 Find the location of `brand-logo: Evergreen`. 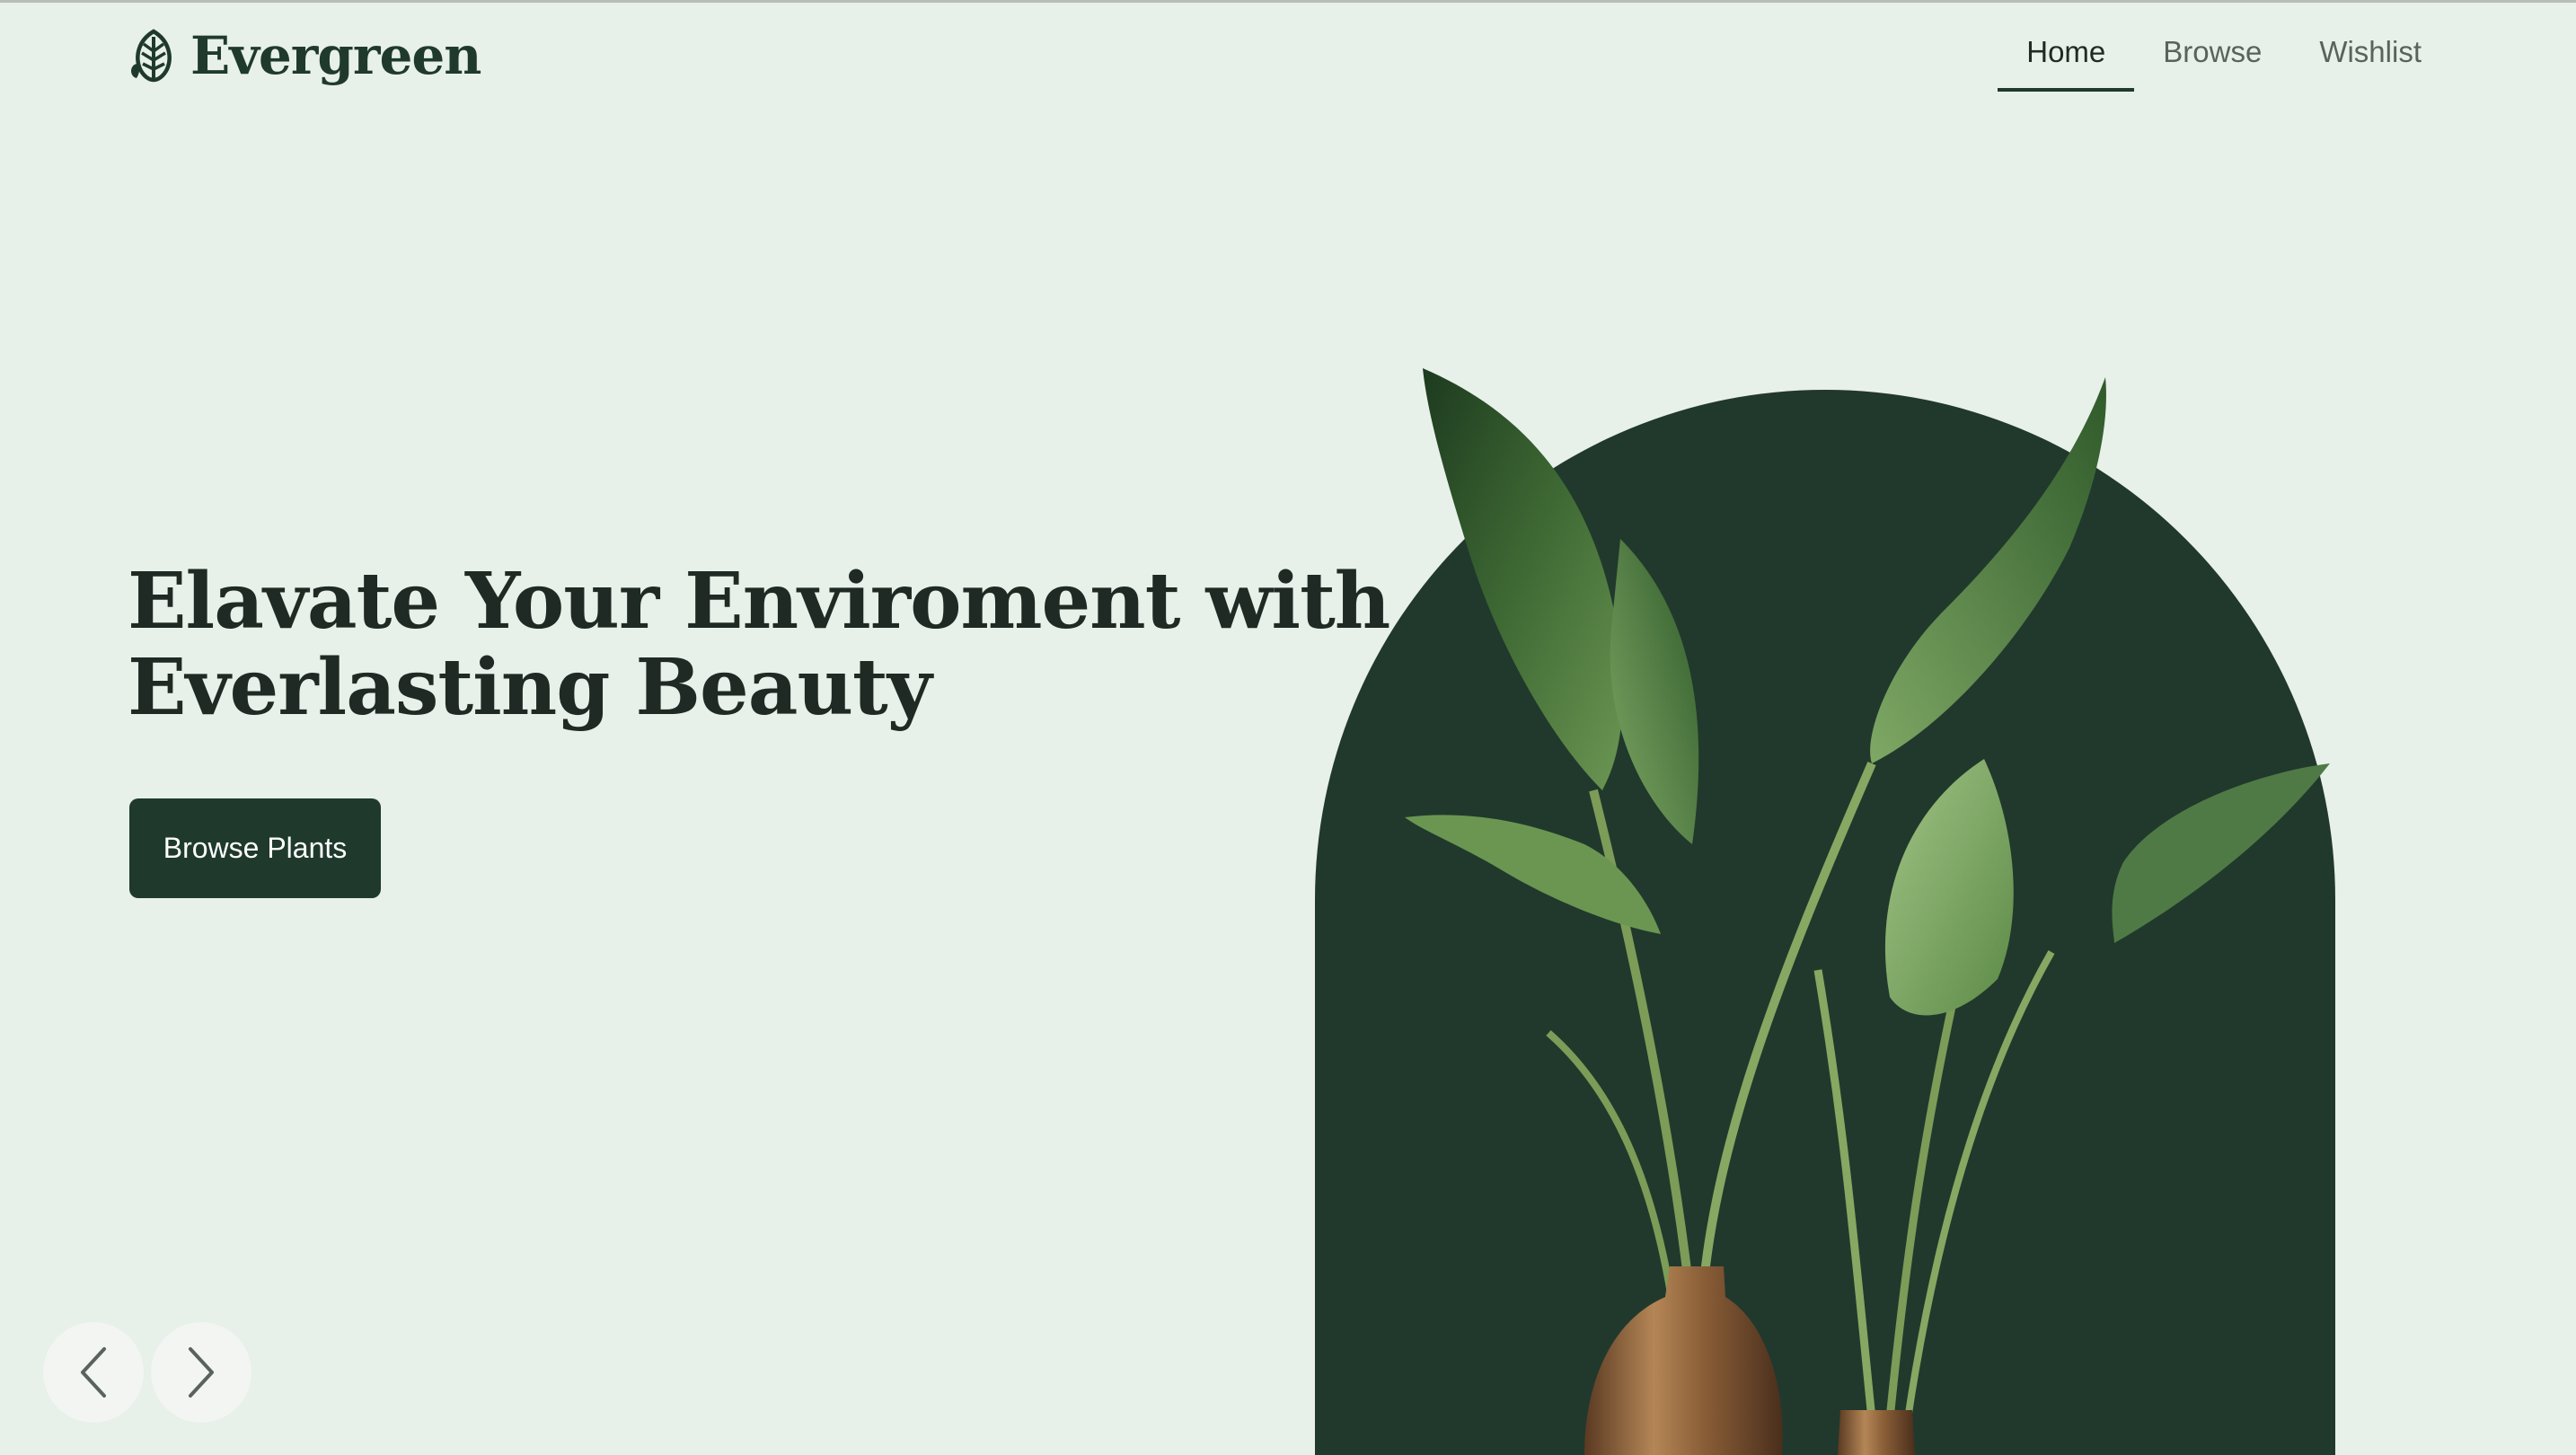

brand-logo: Evergreen is located at coordinates (304, 55).